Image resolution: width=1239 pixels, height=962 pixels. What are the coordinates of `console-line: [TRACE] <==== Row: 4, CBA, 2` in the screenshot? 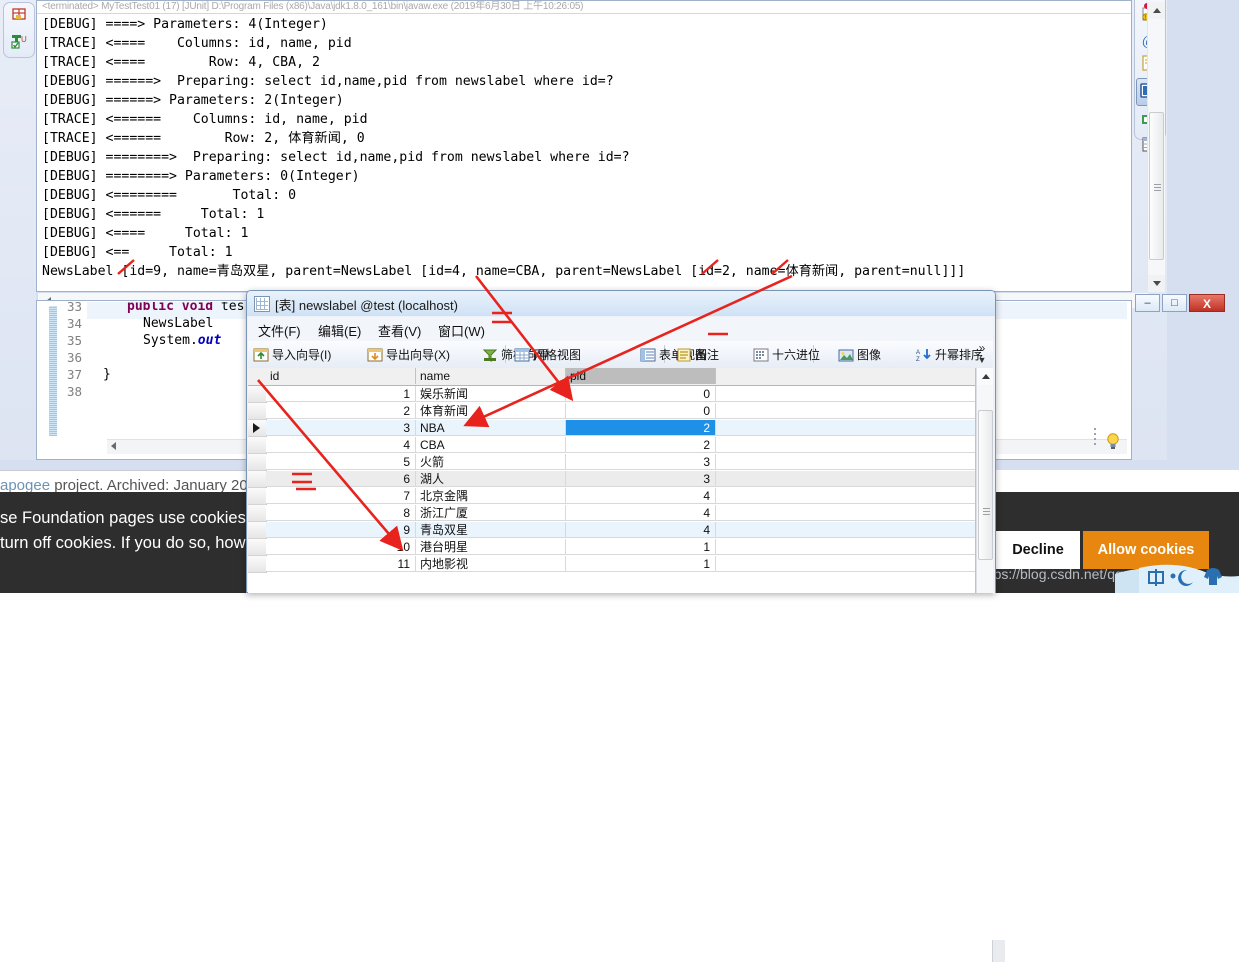 It's located at (181, 62).